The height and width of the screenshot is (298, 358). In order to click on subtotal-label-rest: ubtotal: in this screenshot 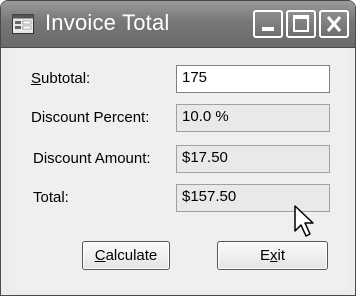, I will do `click(66, 78)`.